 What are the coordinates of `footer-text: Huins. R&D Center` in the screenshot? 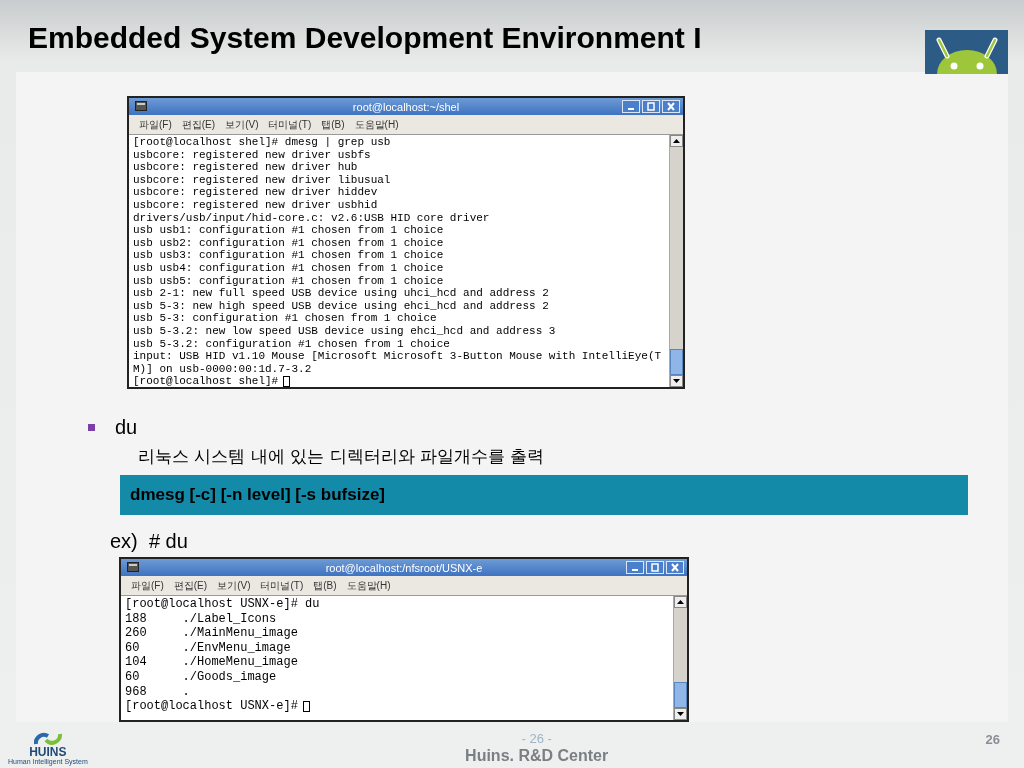 It's located at (537, 756).